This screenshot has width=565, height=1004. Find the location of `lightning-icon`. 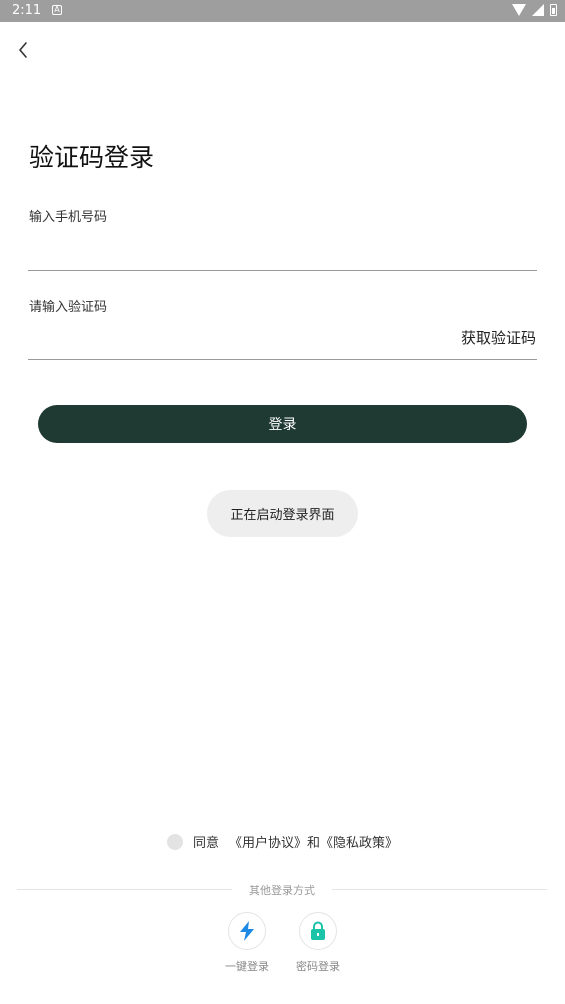

lightning-icon is located at coordinates (247, 931).